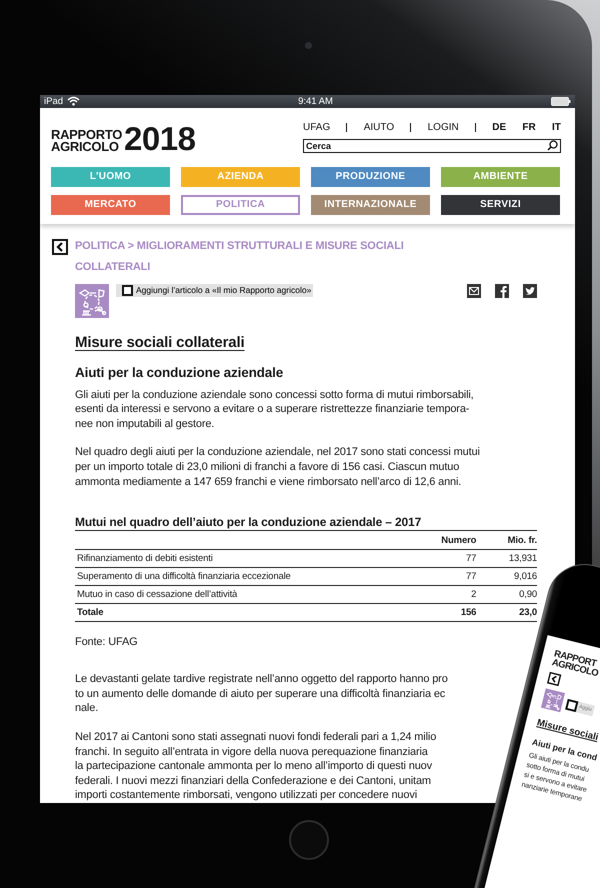 The height and width of the screenshot is (888, 600). What do you see at coordinates (316, 127) in the screenshot?
I see `nav-link: UFAG` at bounding box center [316, 127].